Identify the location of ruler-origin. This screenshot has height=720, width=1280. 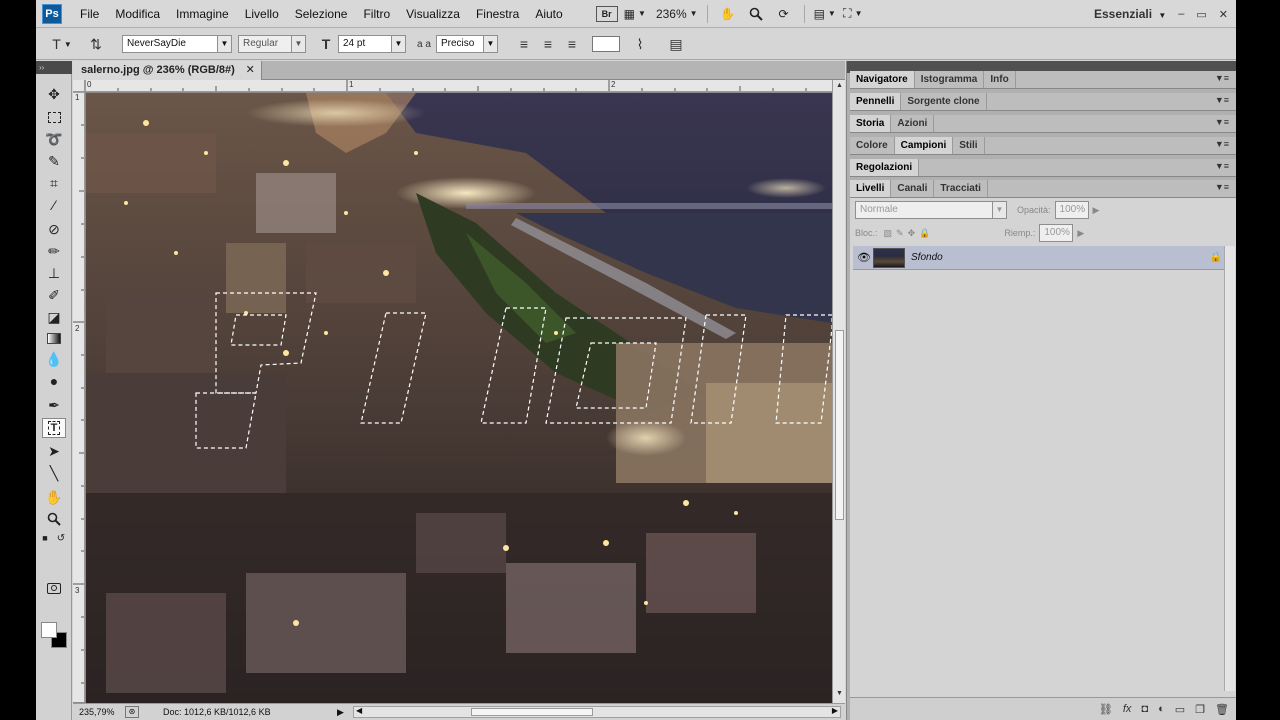
(79, 86).